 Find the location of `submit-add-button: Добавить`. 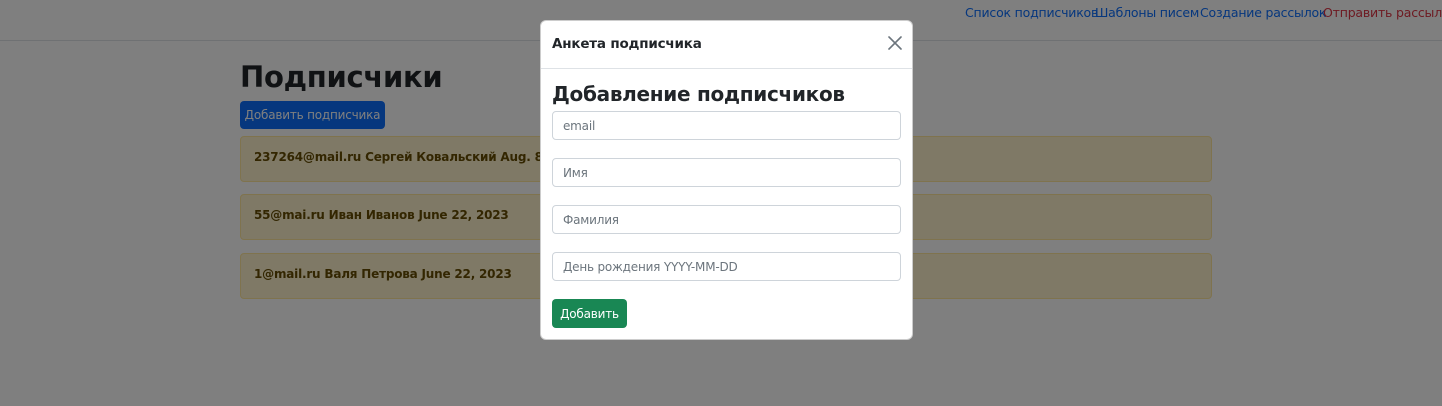

submit-add-button: Добавить is located at coordinates (589, 313).